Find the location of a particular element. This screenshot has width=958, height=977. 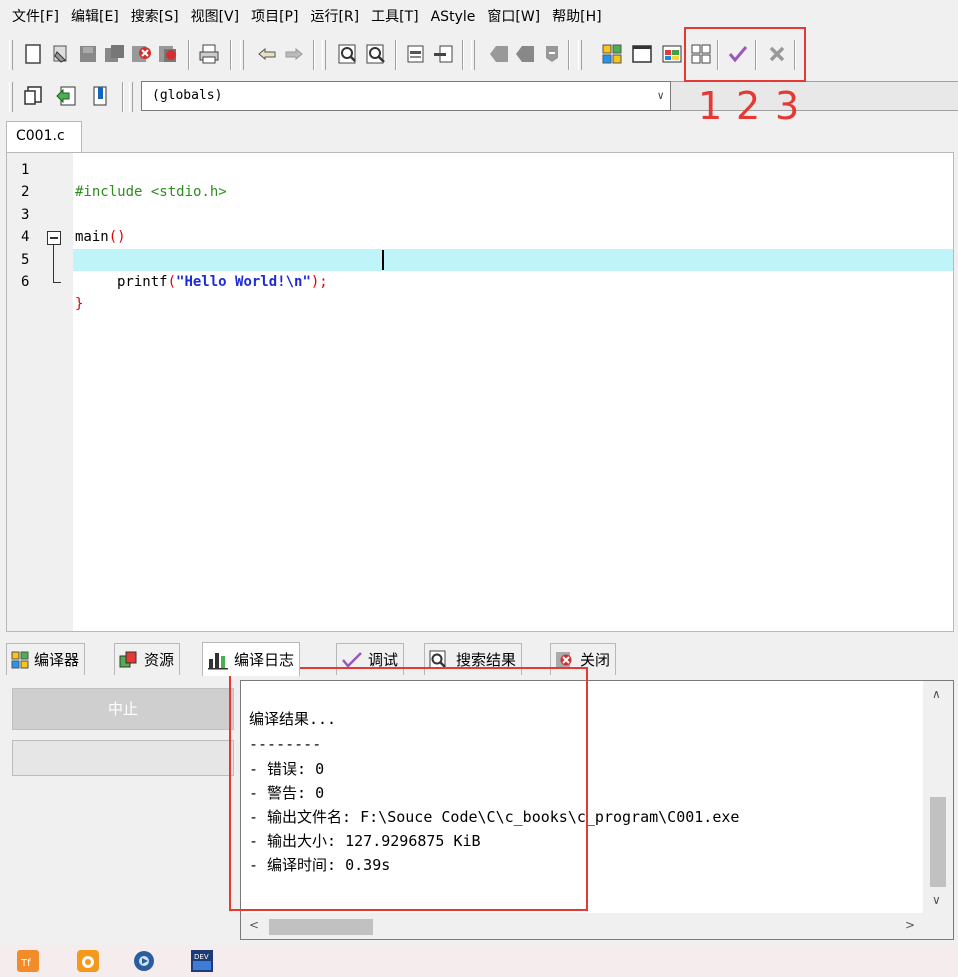

line-number-gutter: 1 2 3 4 5 6 is located at coordinates (40, 392).